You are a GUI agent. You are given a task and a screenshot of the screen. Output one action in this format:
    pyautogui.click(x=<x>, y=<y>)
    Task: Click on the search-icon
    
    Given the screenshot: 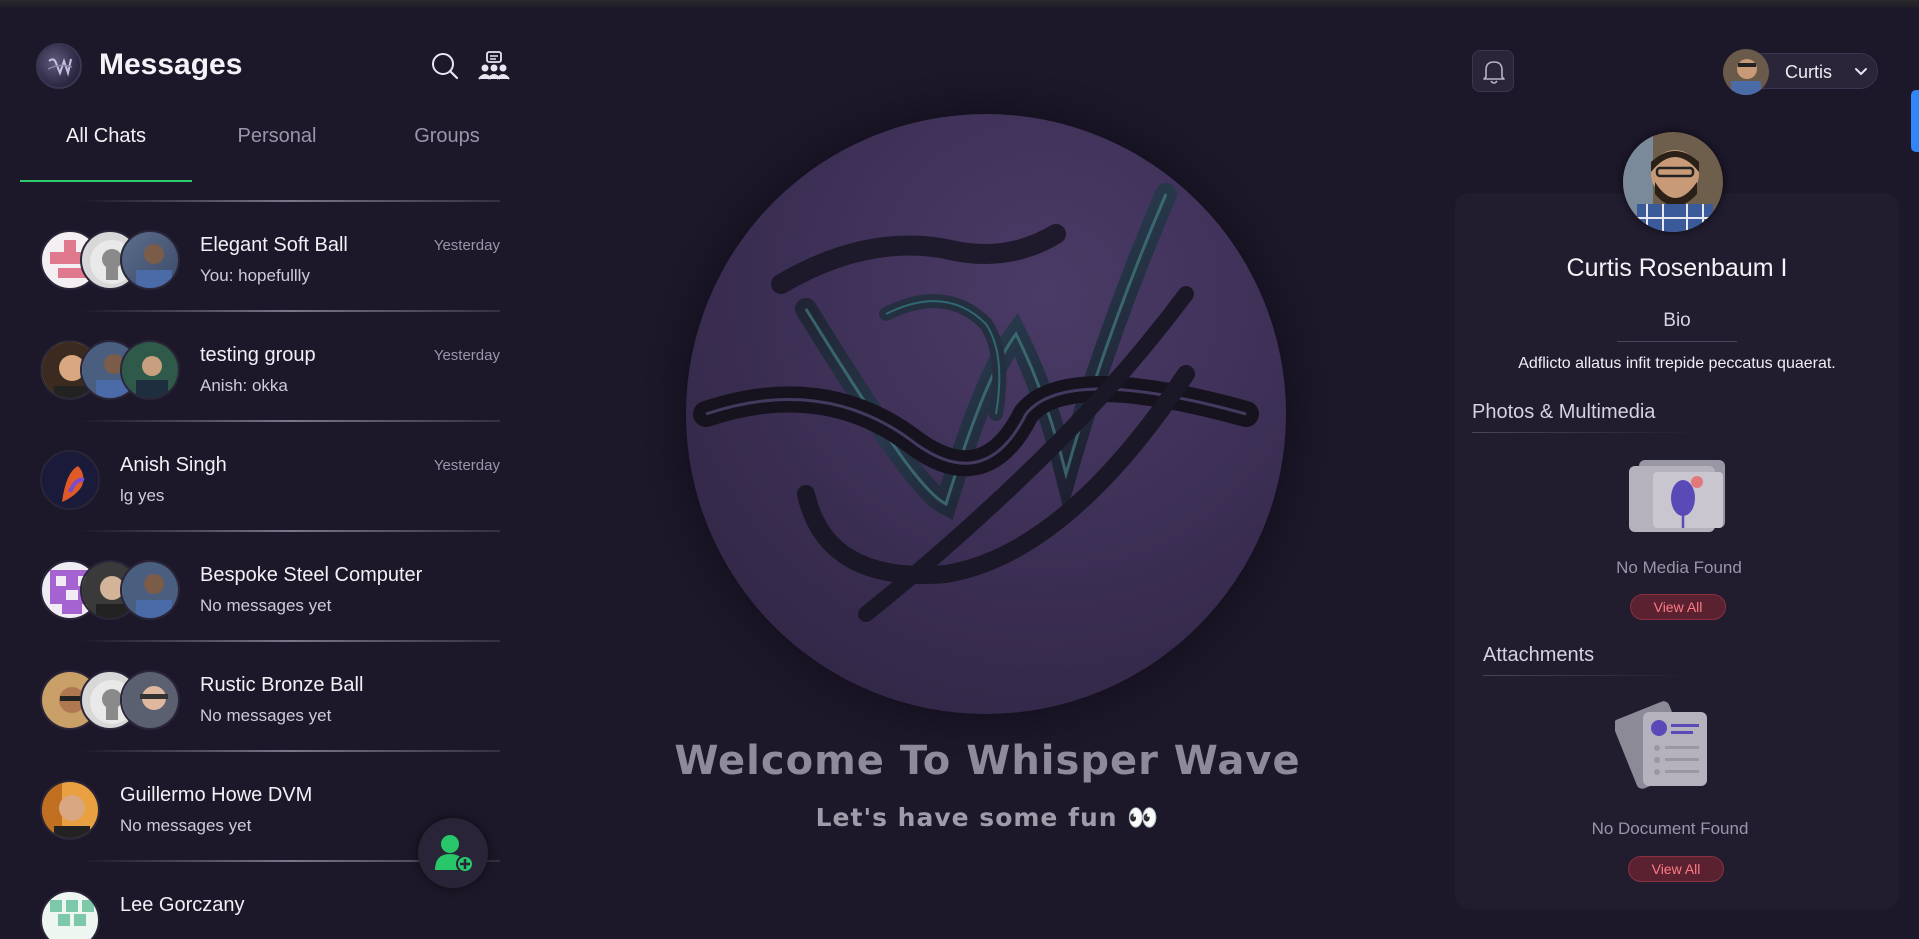 What is the action you would take?
    pyautogui.click(x=445, y=66)
    